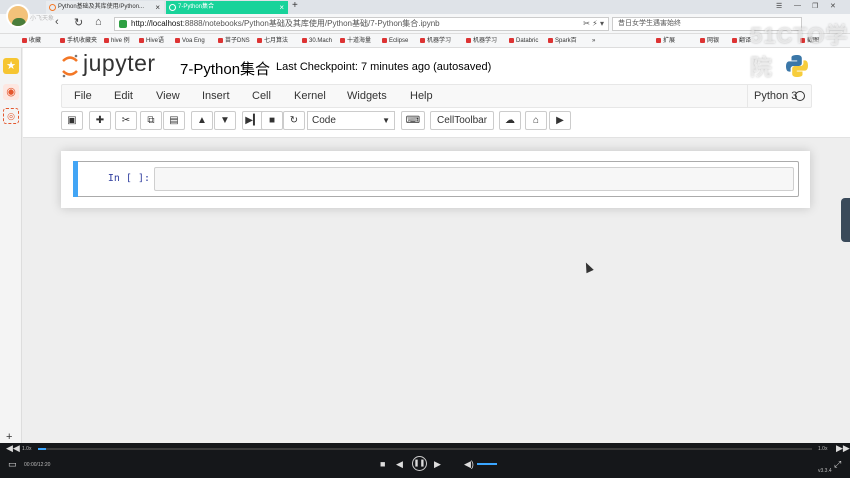  Describe the element at coordinates (123, 24) in the screenshot. I see `secure-shield-icon` at that location.